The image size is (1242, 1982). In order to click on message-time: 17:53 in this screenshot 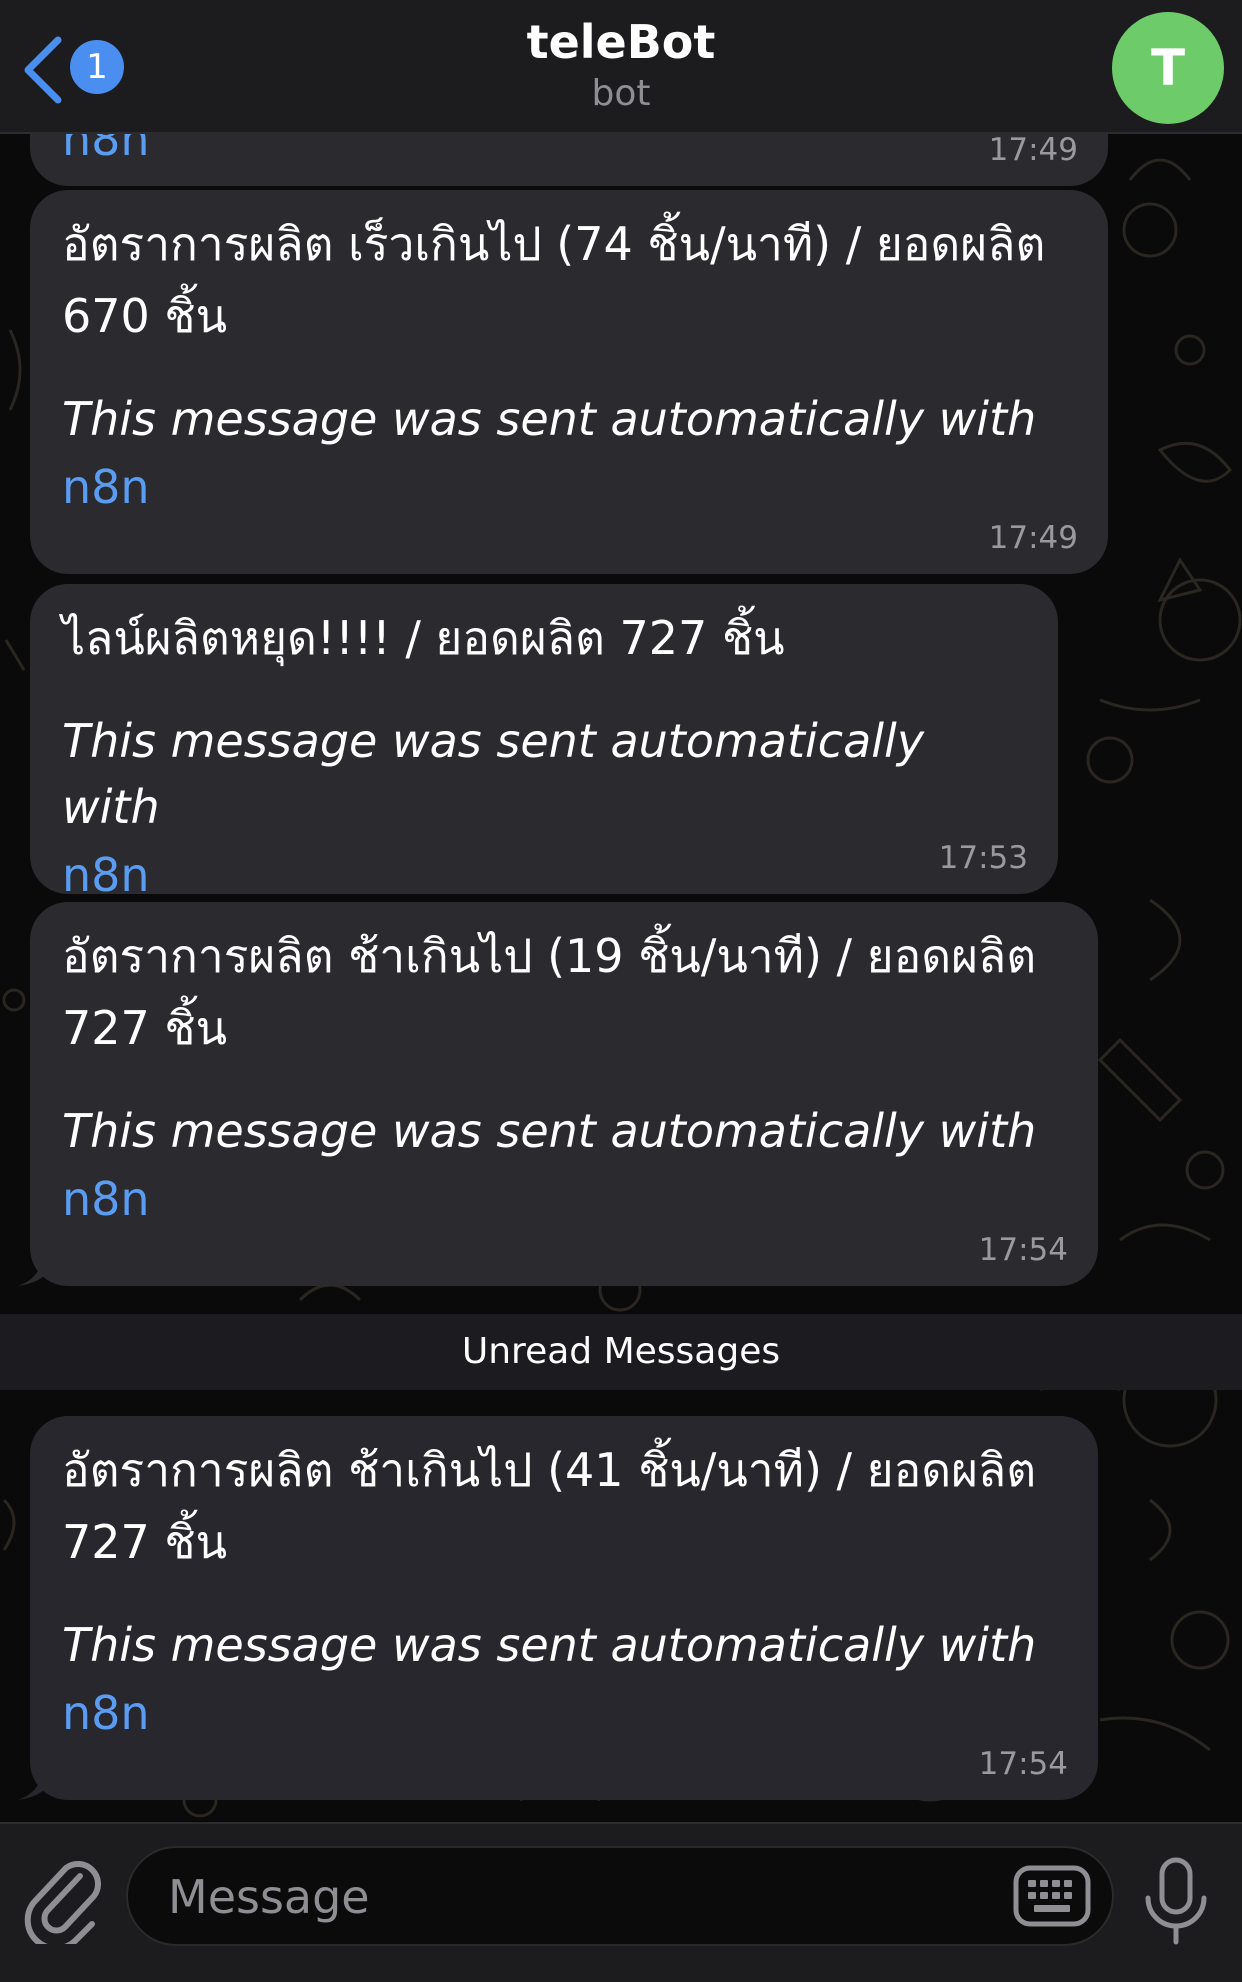, I will do `click(983, 858)`.